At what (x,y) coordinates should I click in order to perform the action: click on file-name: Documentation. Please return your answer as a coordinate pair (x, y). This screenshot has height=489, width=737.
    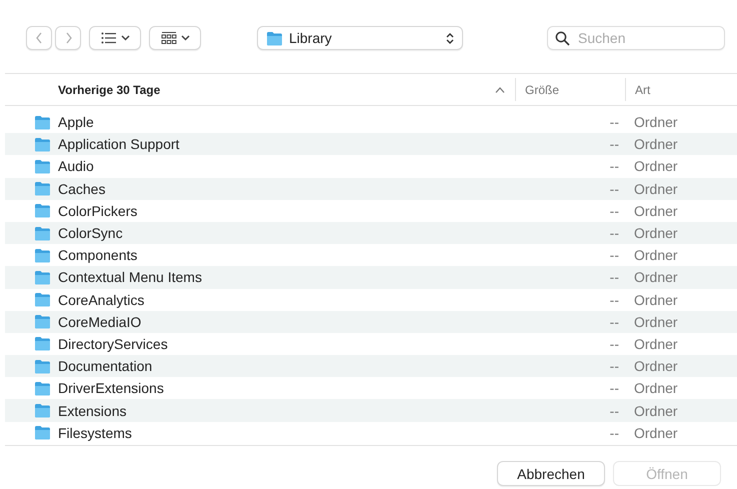
    Looking at the image, I should click on (298, 366).